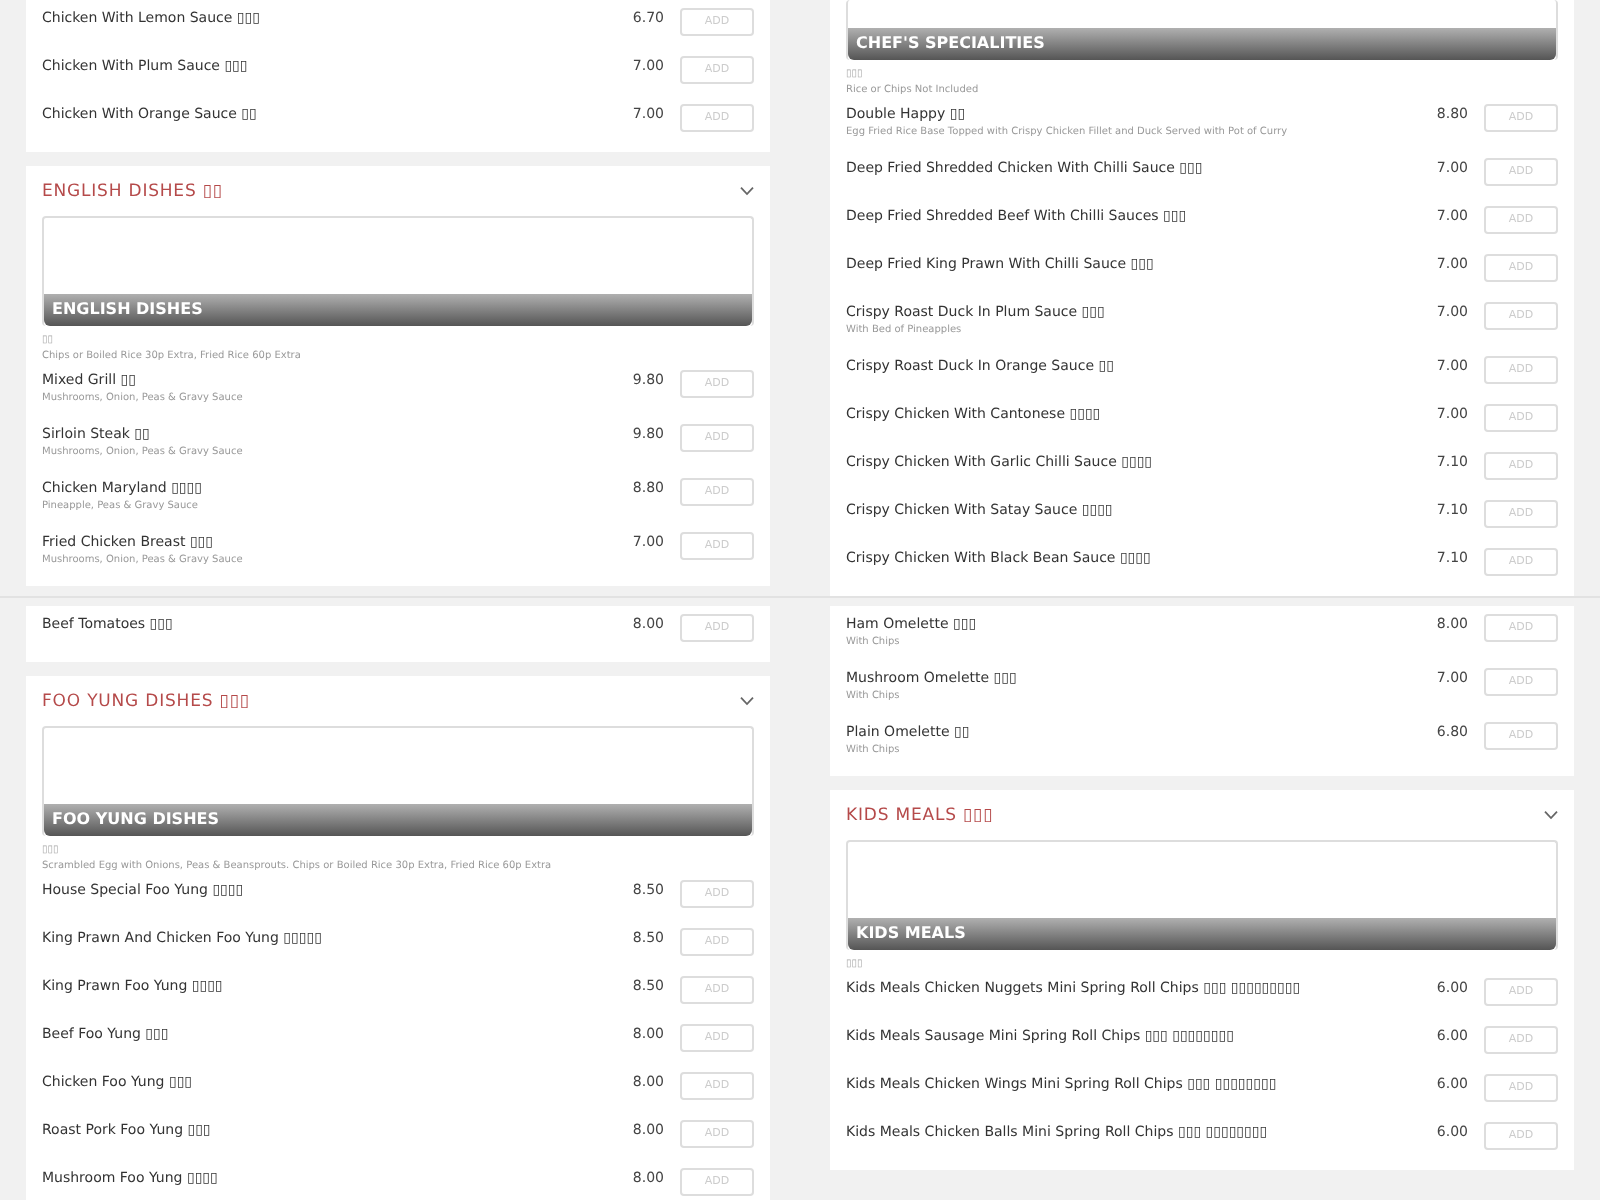 The width and height of the screenshot is (1600, 1200). Describe the element at coordinates (398, 310) in the screenshot. I see `banner-title: ENGLISH DISHES` at that location.